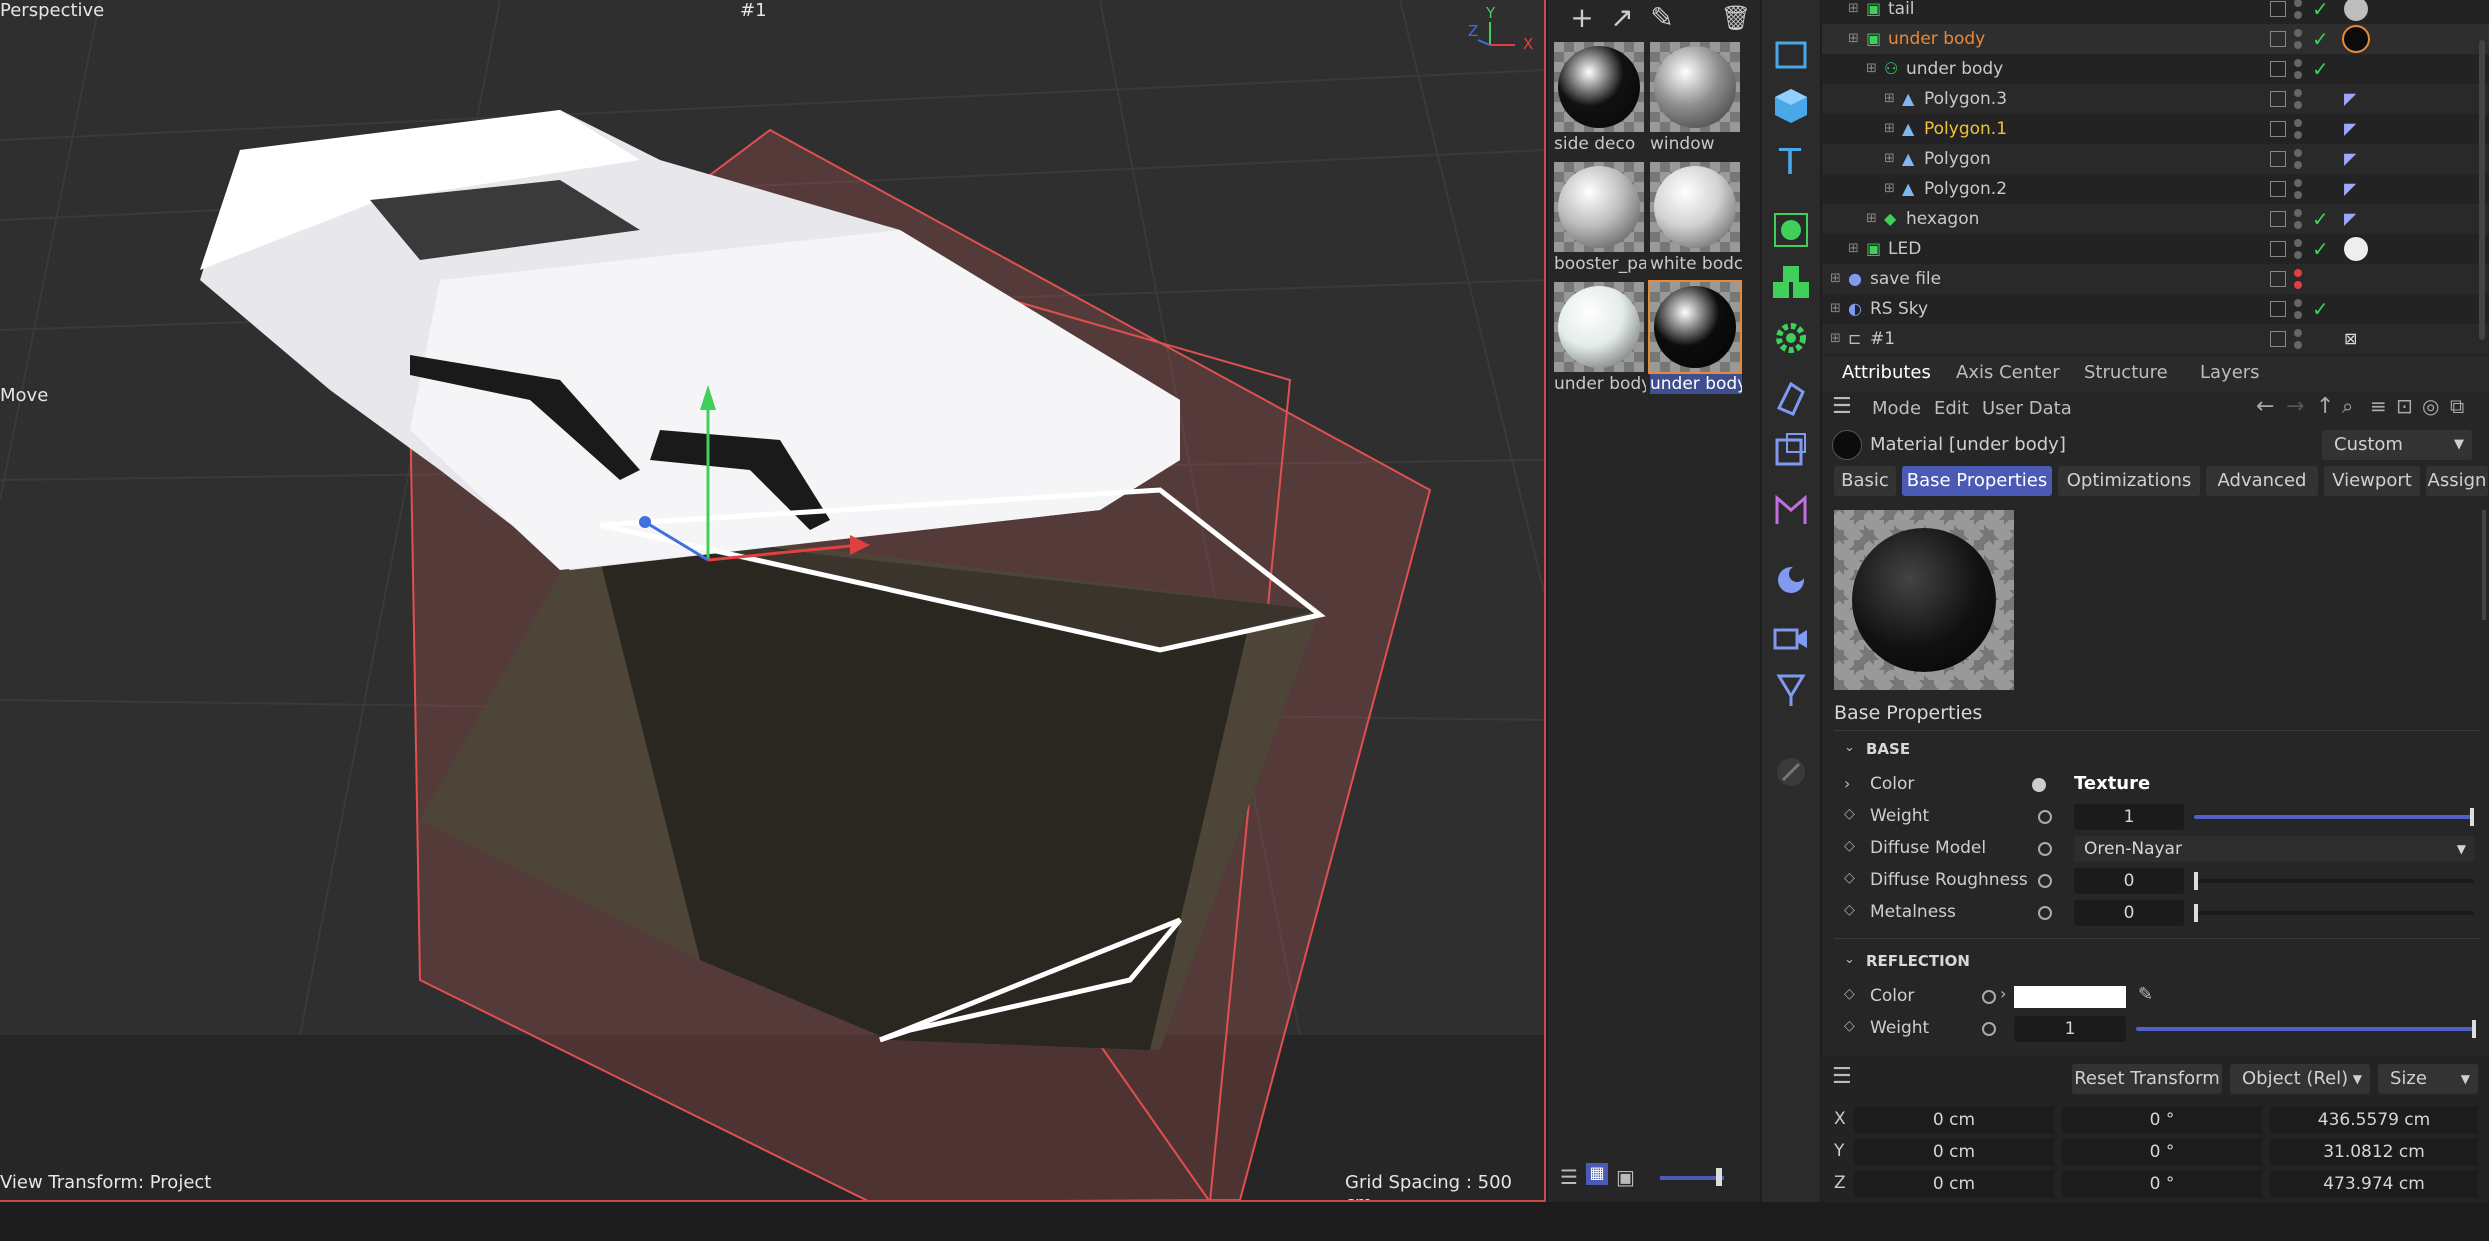 This screenshot has width=2489, height=1241. I want to click on add-material-icon: +, so click(1582, 18).